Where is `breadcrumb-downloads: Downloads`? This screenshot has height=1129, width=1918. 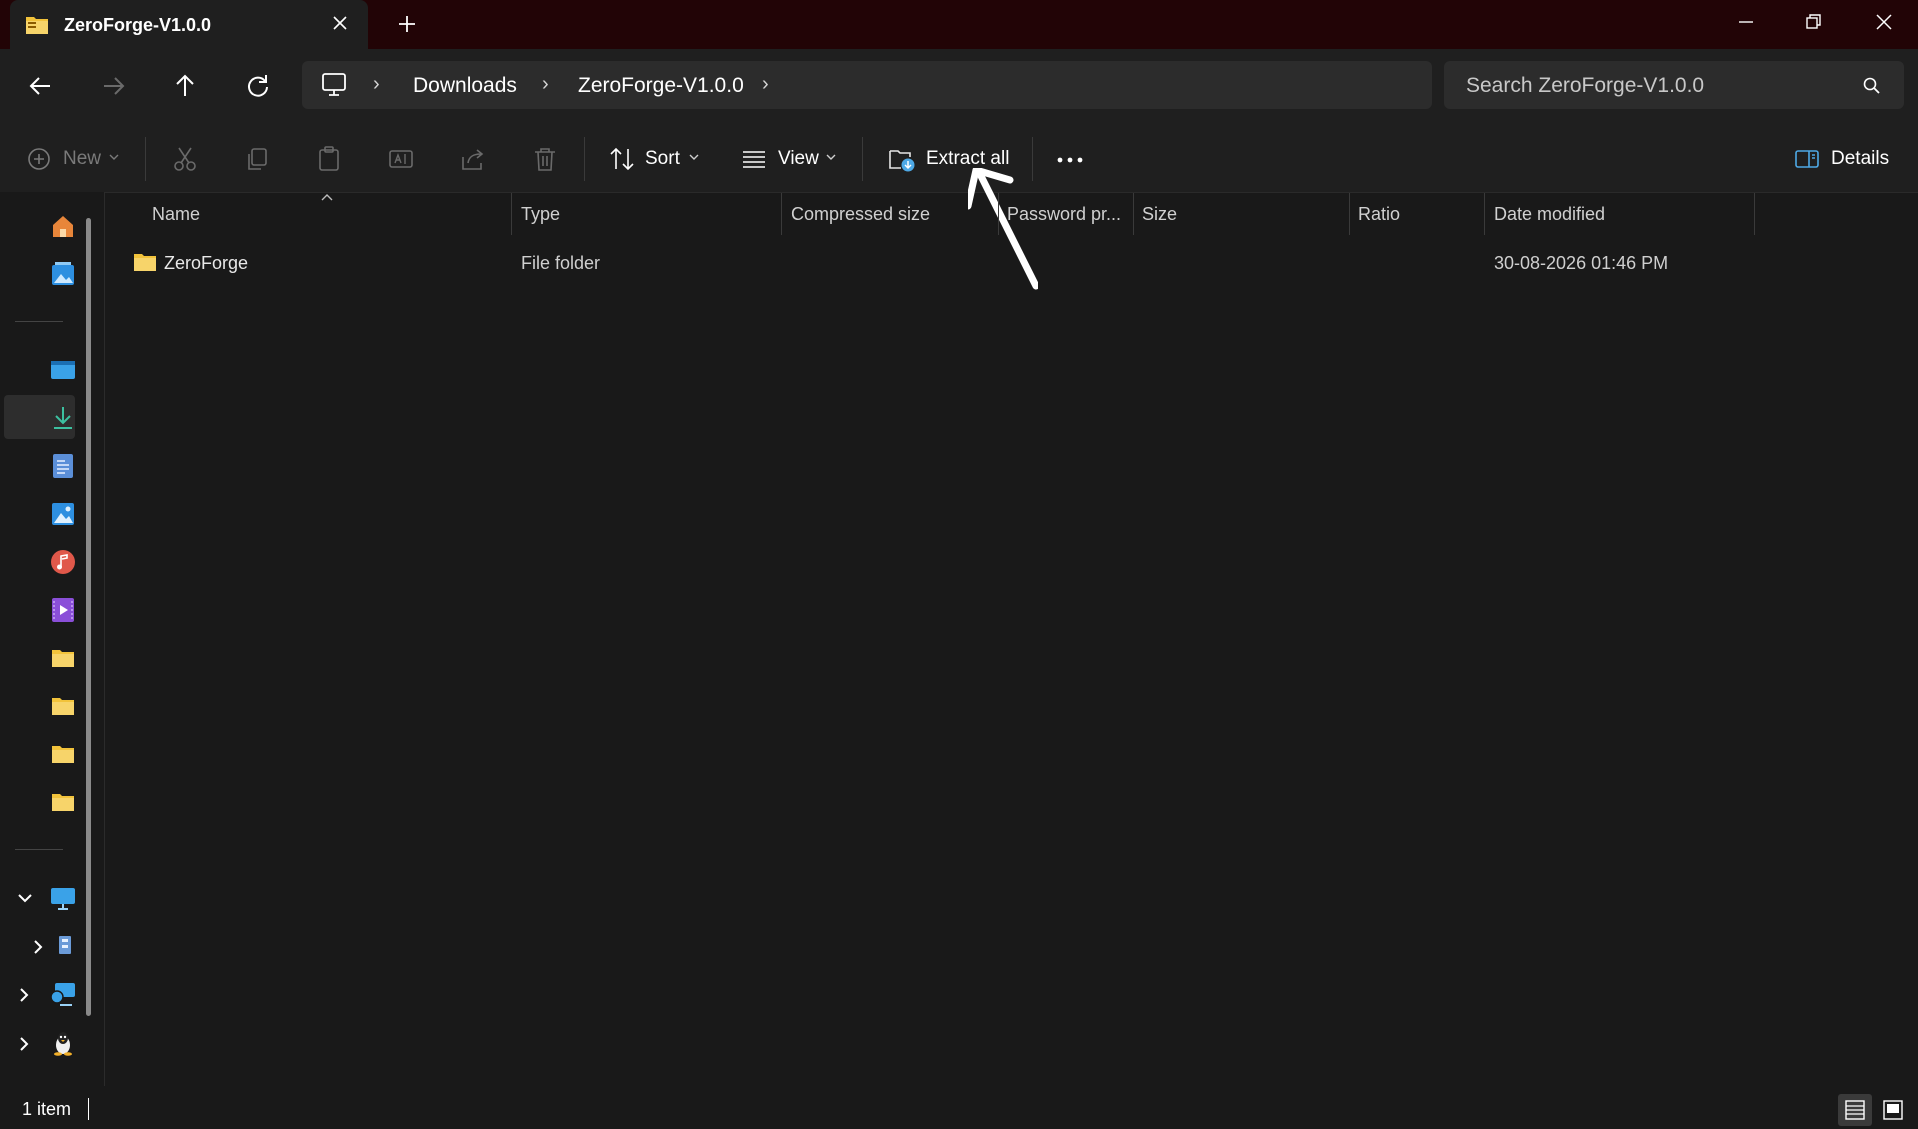
breadcrumb-downloads: Downloads is located at coordinates (465, 86).